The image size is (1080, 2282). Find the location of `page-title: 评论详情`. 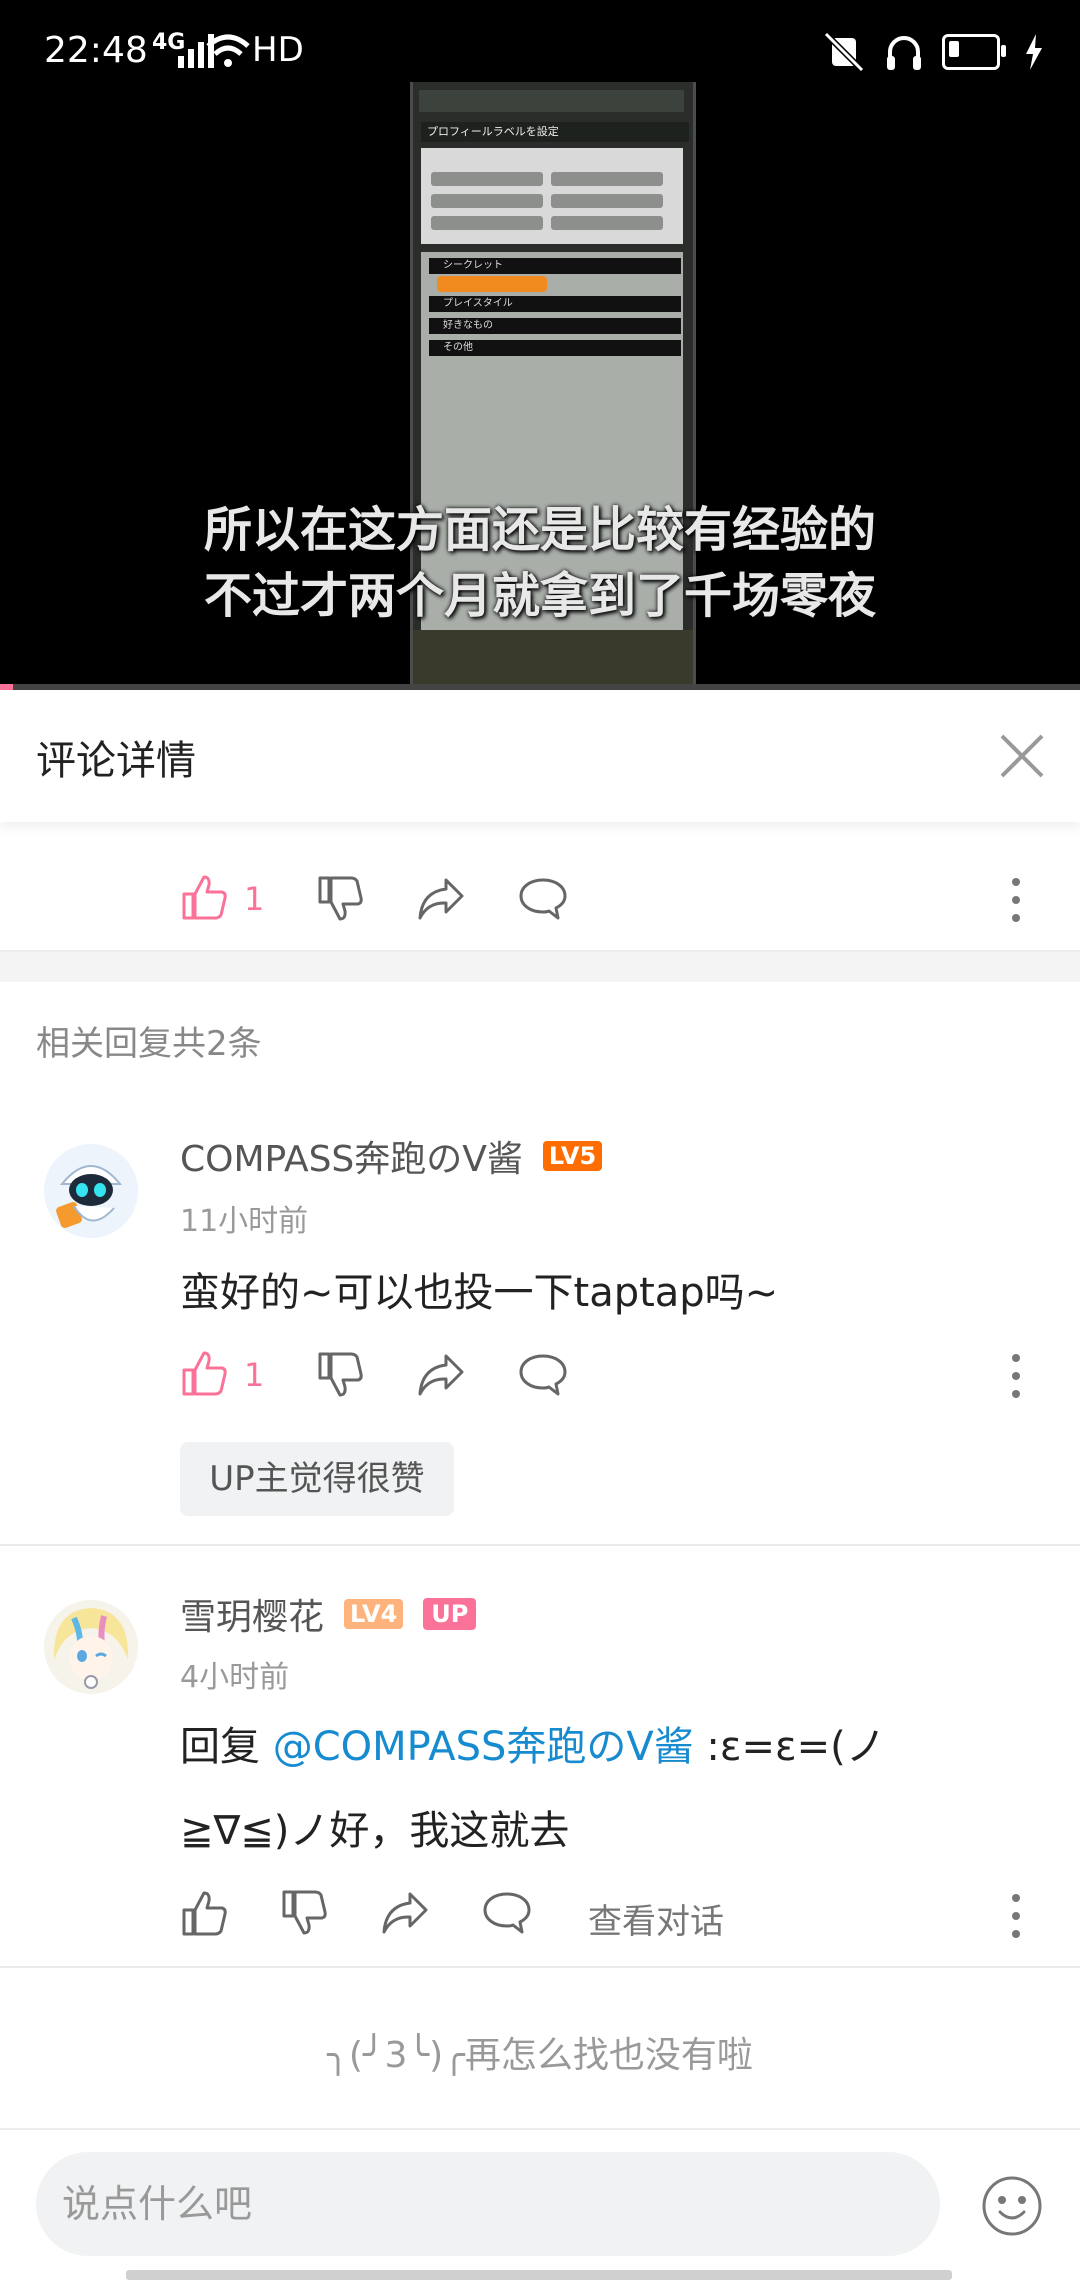

page-title: 评论详情 is located at coordinates (116, 761).